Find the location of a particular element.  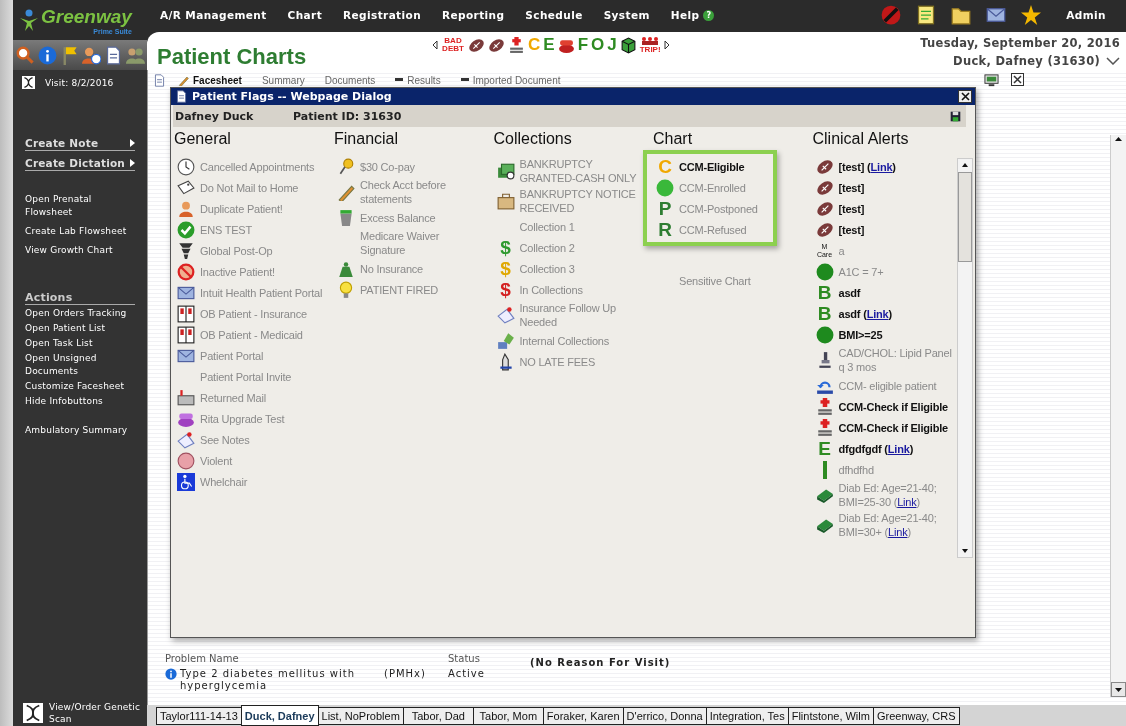

flag-label: Excess Balance is located at coordinates (398, 217).